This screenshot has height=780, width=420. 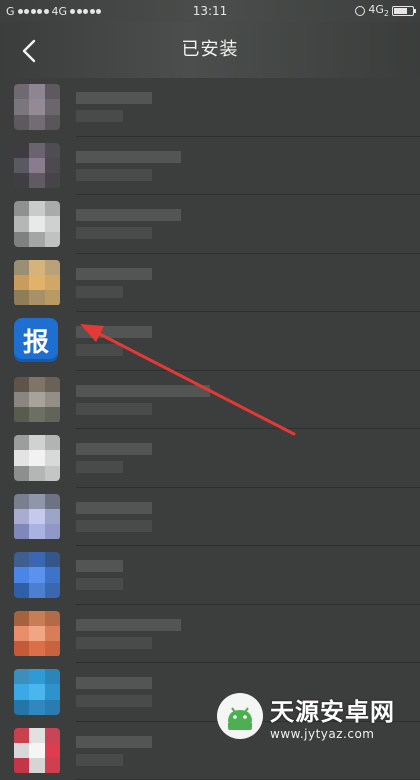 I want to click on app-list-item: 报, so click(x=210, y=341).